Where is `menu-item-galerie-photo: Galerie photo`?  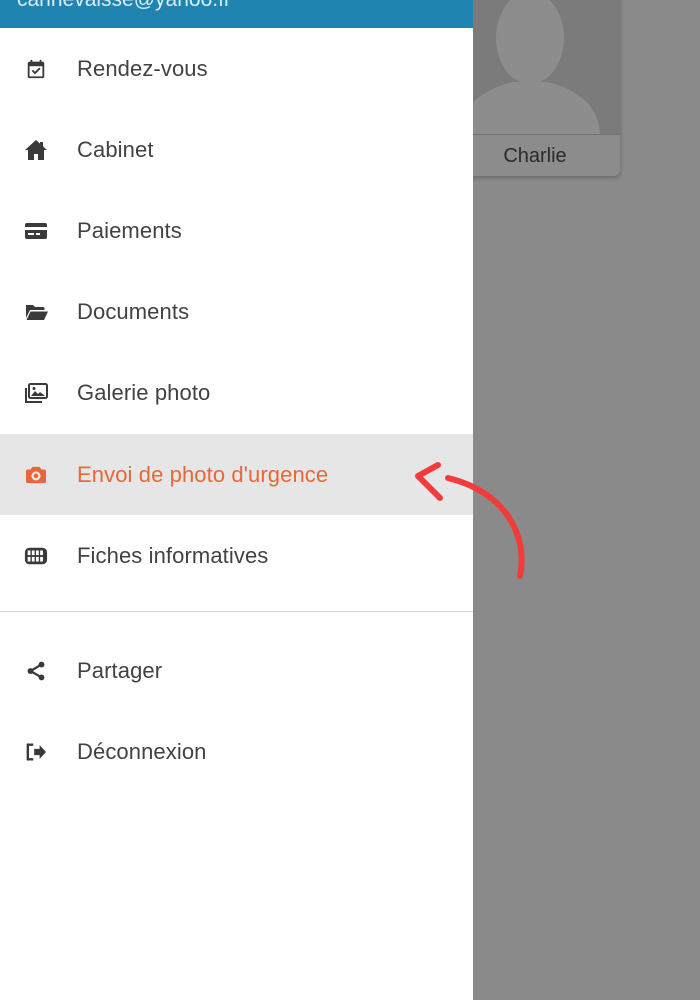
menu-item-galerie-photo: Galerie photo is located at coordinates (236, 392).